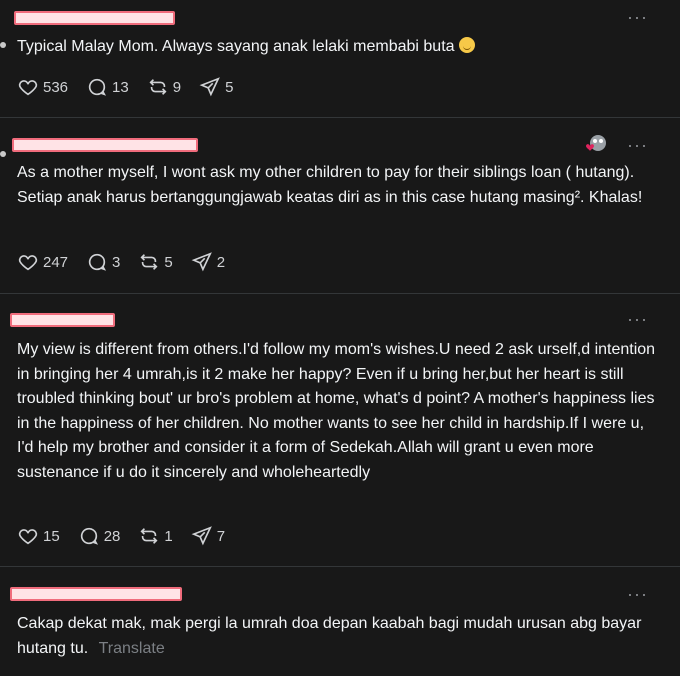  I want to click on like-button: 15, so click(38, 536).